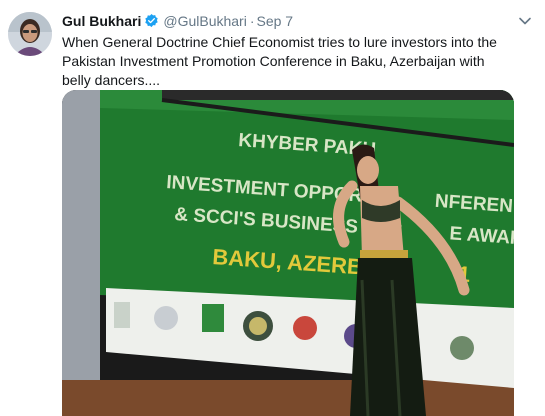 The width and height of the screenshot is (545, 416). I want to click on chevron-down-icon, so click(525, 21).